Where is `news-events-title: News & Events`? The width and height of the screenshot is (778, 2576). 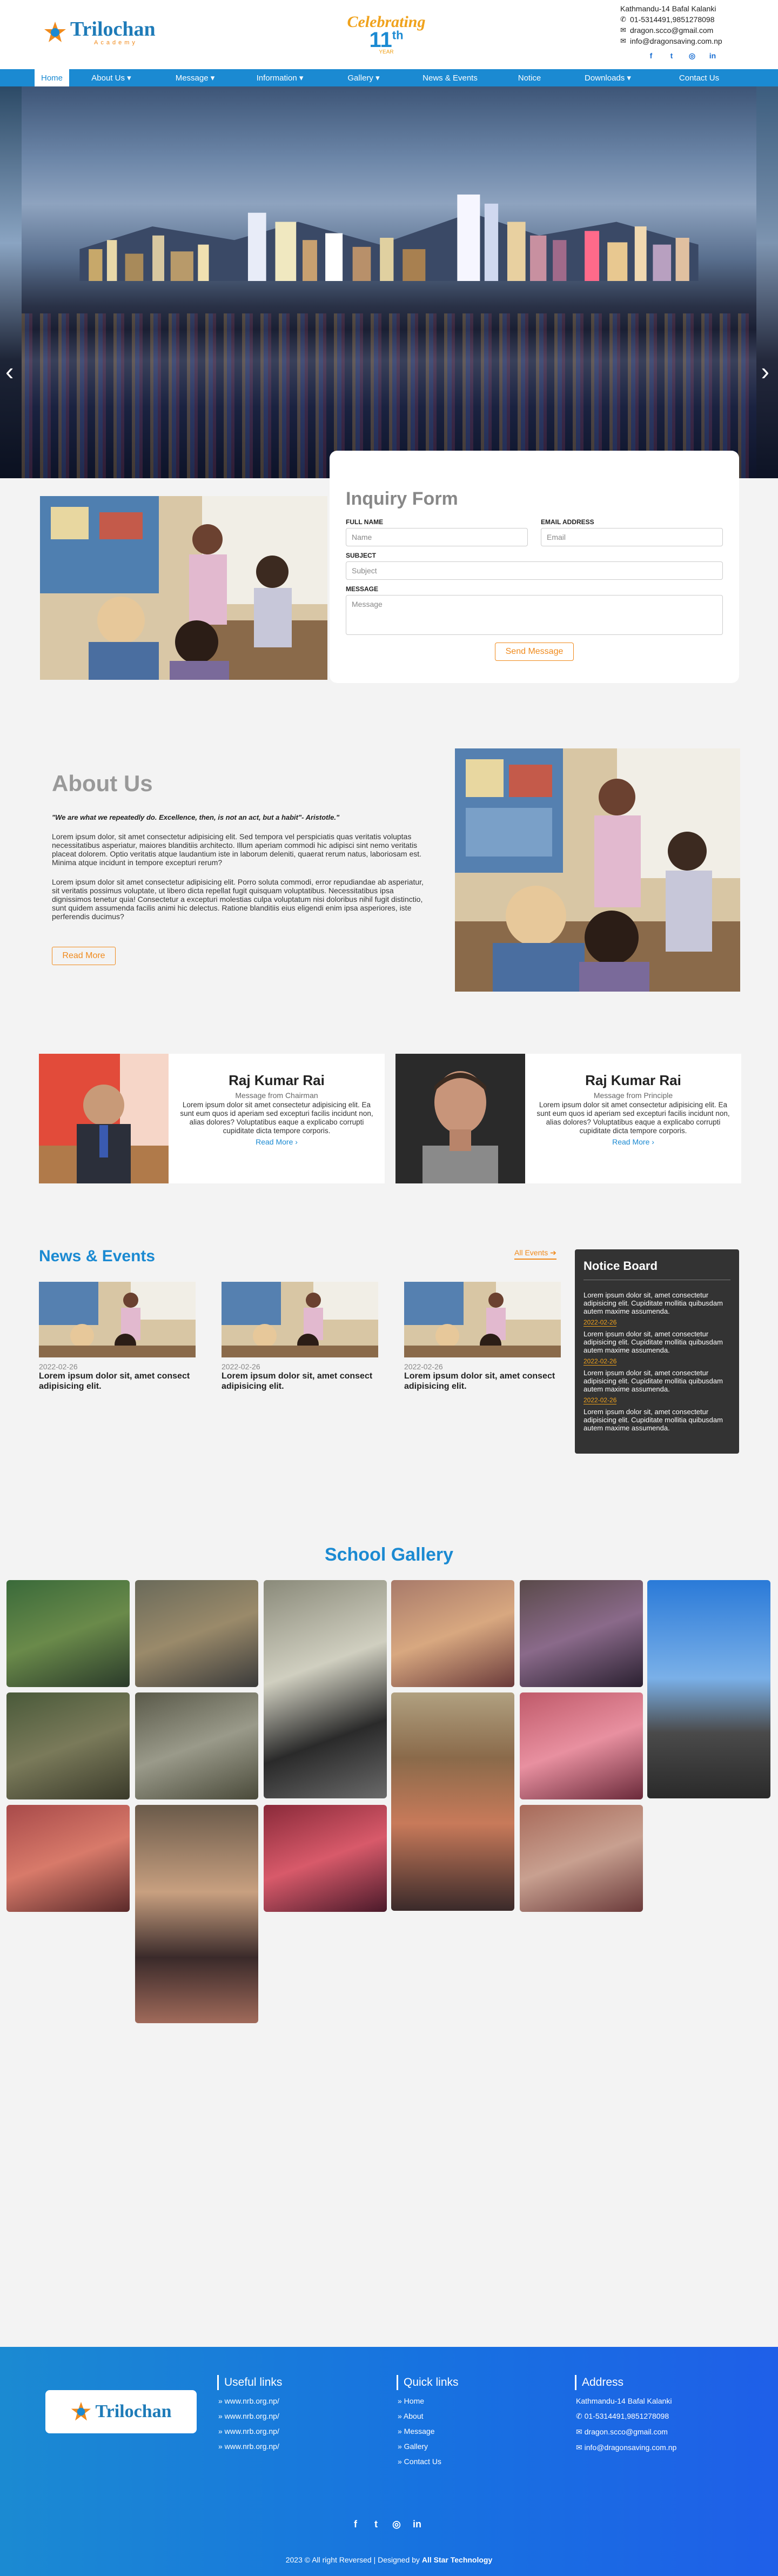 news-events-title: News & Events is located at coordinates (97, 1256).